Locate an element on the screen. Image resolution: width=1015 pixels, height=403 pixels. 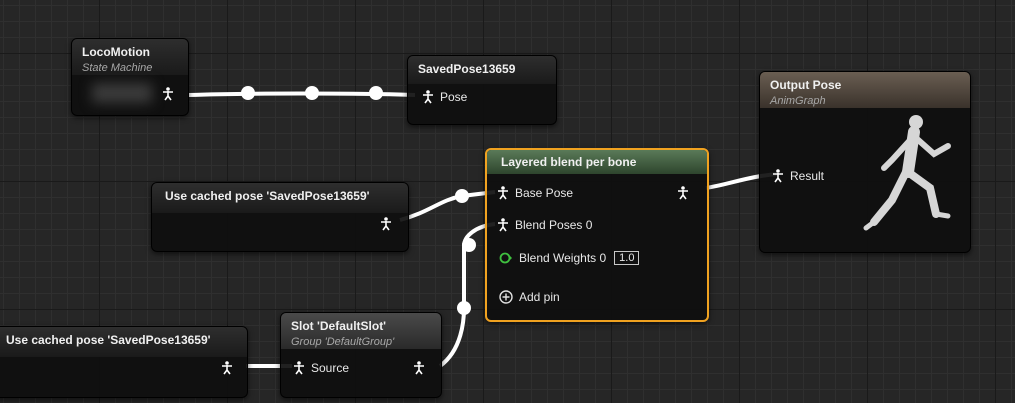
base-pose-pin: Base Pose is located at coordinates (535, 193).